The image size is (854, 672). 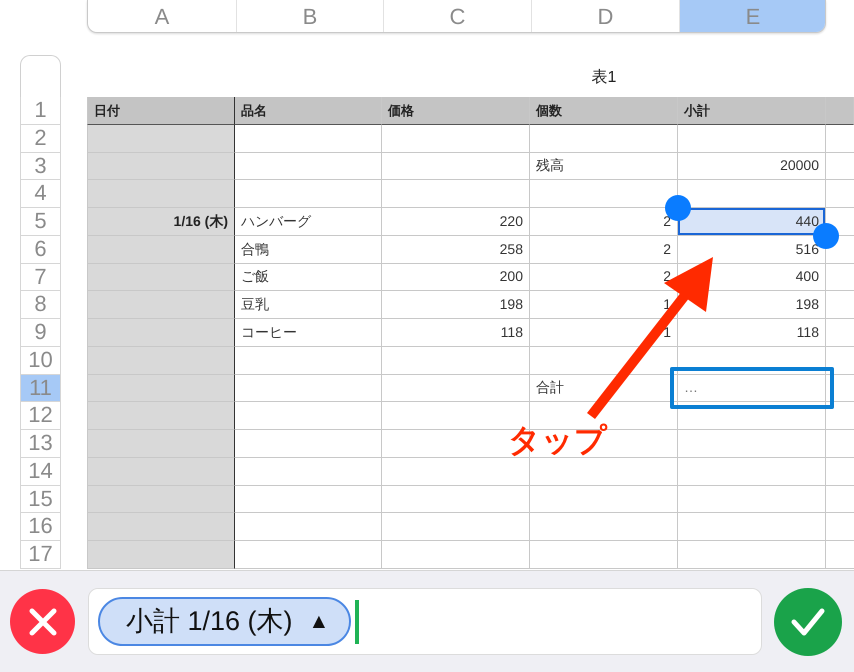 What do you see at coordinates (40, 472) in the screenshot?
I see `row-header: 14` at bounding box center [40, 472].